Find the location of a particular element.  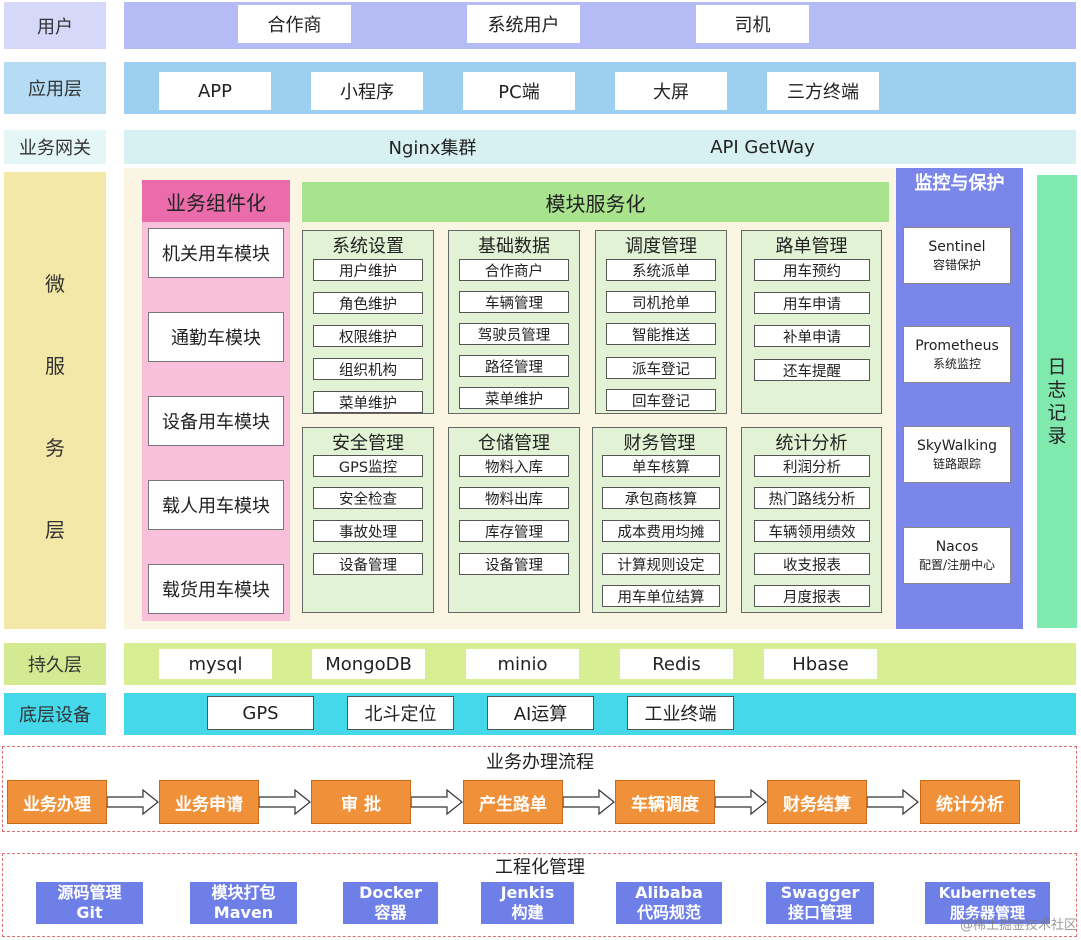

monitor-item-nacos: Nacos 配置/注册中心 is located at coordinates (957, 555).